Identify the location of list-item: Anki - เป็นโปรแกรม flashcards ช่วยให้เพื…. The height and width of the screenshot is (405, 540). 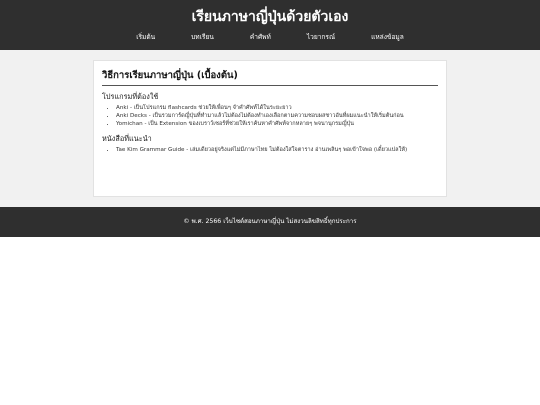
(277, 109).